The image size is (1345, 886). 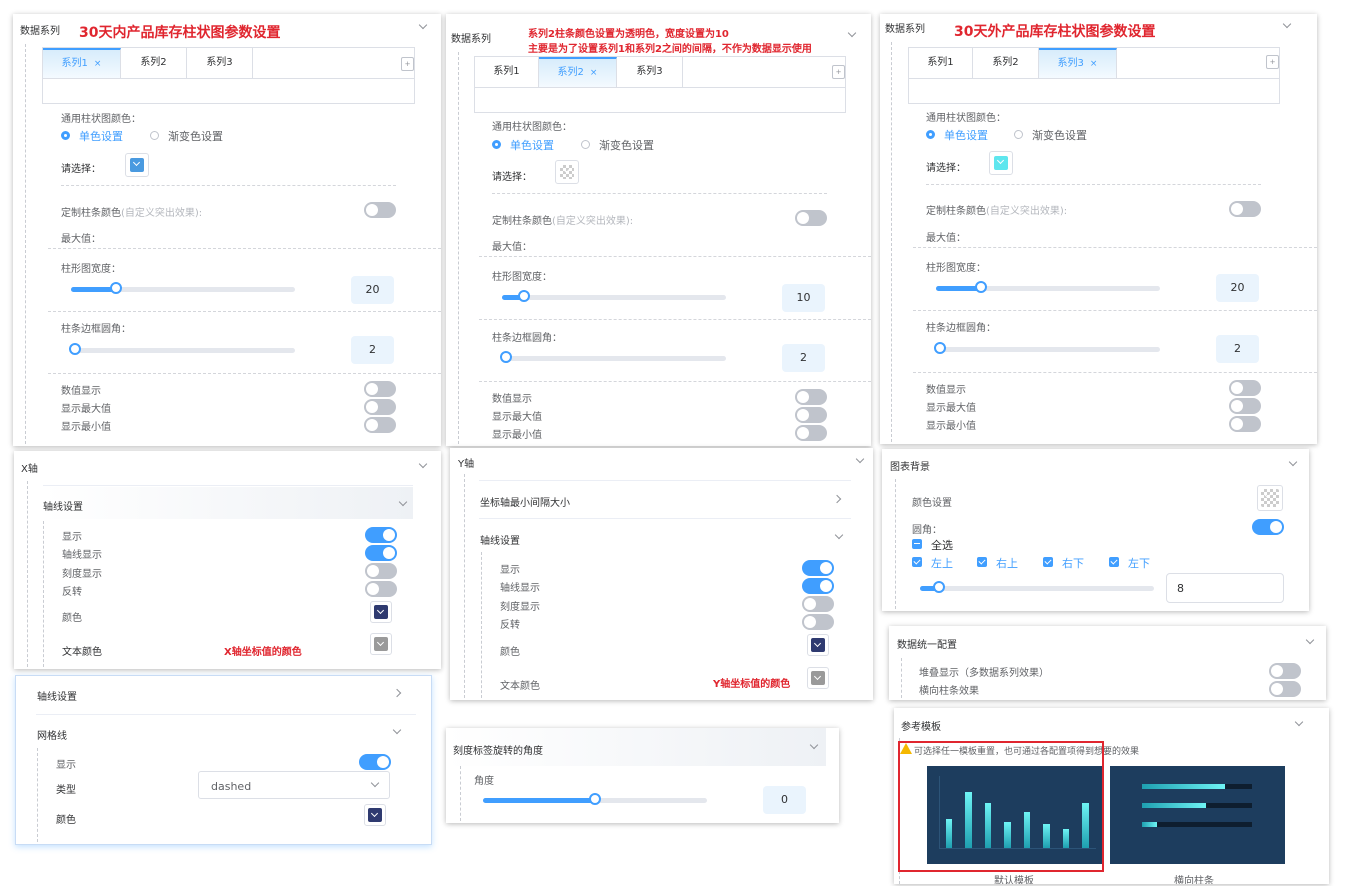 What do you see at coordinates (1014, 815) in the screenshot?
I see `default-template-thumbnail` at bounding box center [1014, 815].